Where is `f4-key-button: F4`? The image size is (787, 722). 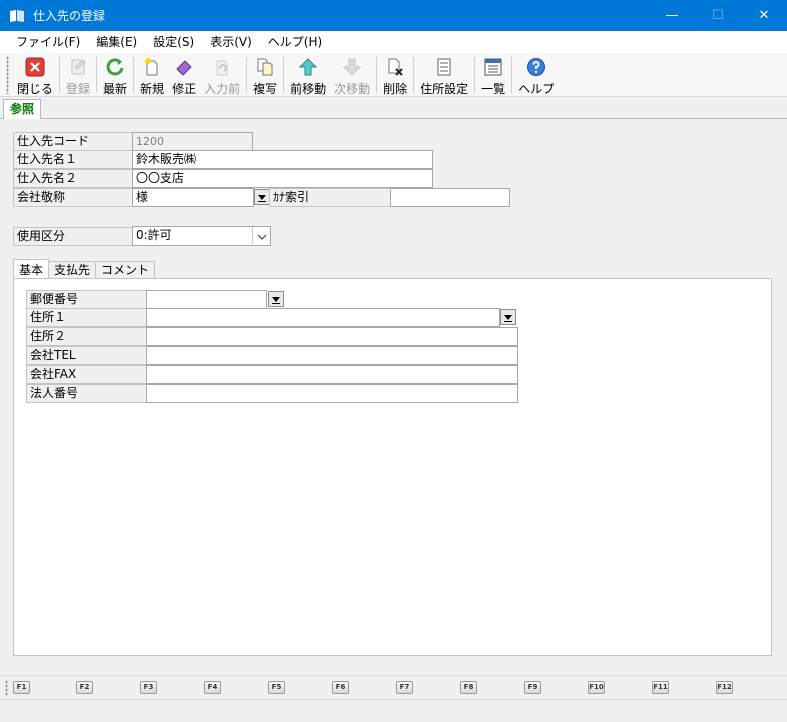
f4-key-button: F4 is located at coordinates (212, 687).